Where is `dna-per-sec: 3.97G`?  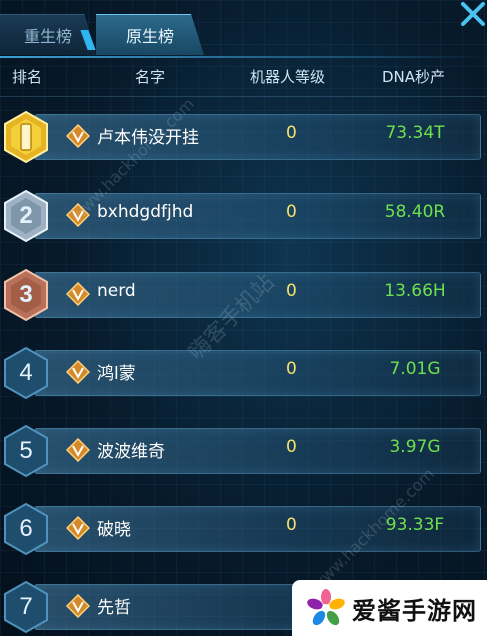
dna-per-sec: 3.97G is located at coordinates (415, 447).